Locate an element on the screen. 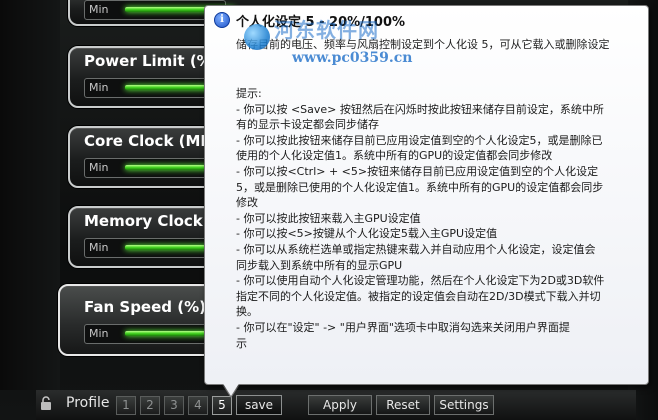  lock-icon is located at coordinates (46, 403).